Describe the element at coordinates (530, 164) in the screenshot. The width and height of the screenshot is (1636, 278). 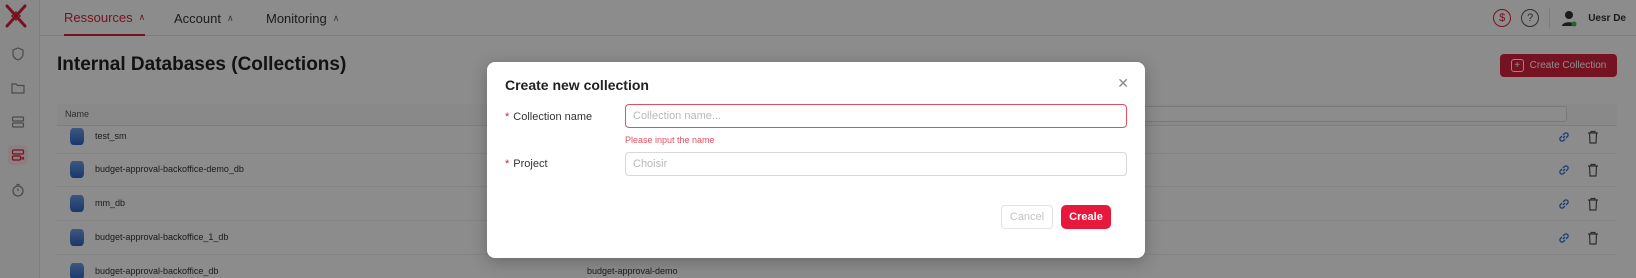
I see `project-label-text: Project` at that location.